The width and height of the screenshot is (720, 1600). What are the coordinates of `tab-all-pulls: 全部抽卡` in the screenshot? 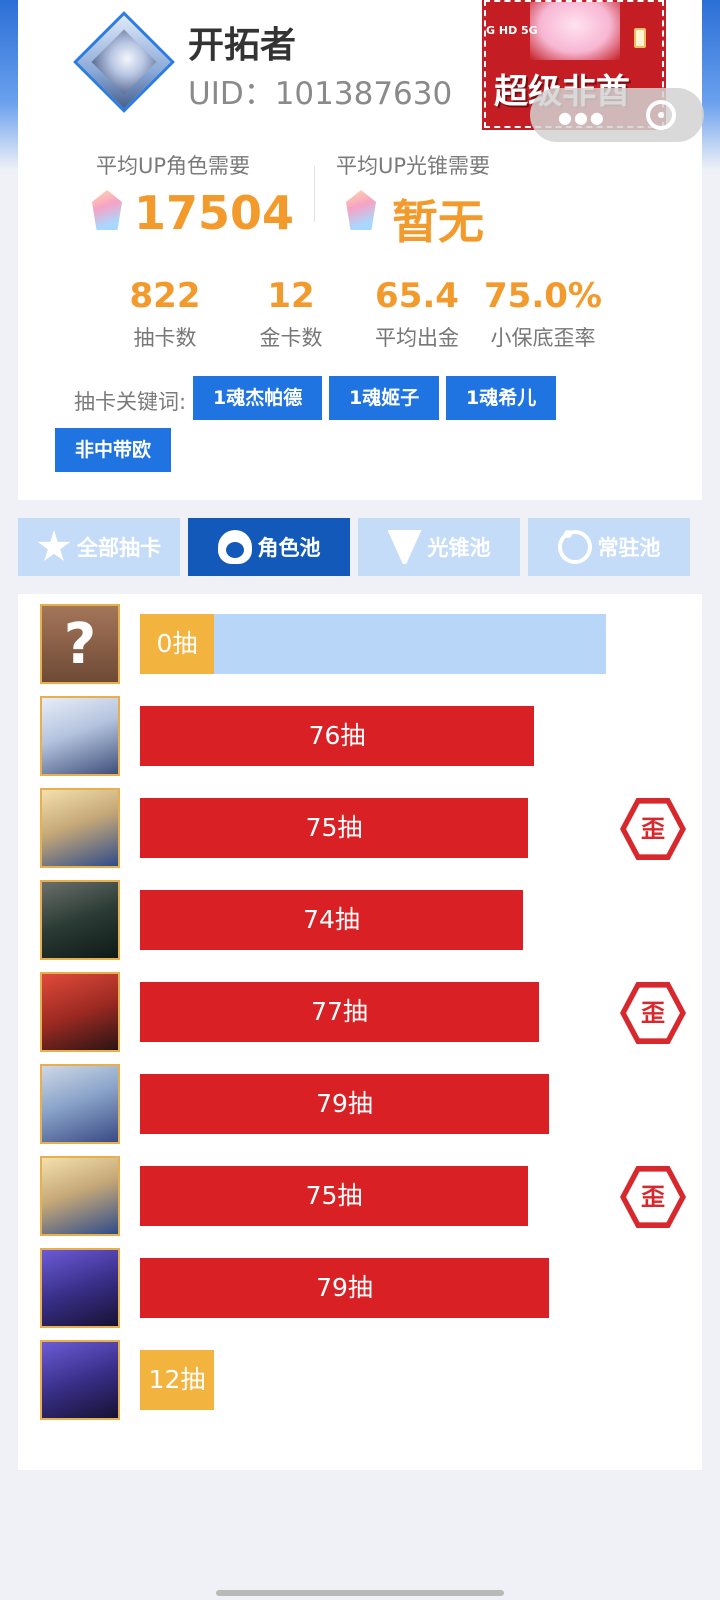 It's located at (99, 547).